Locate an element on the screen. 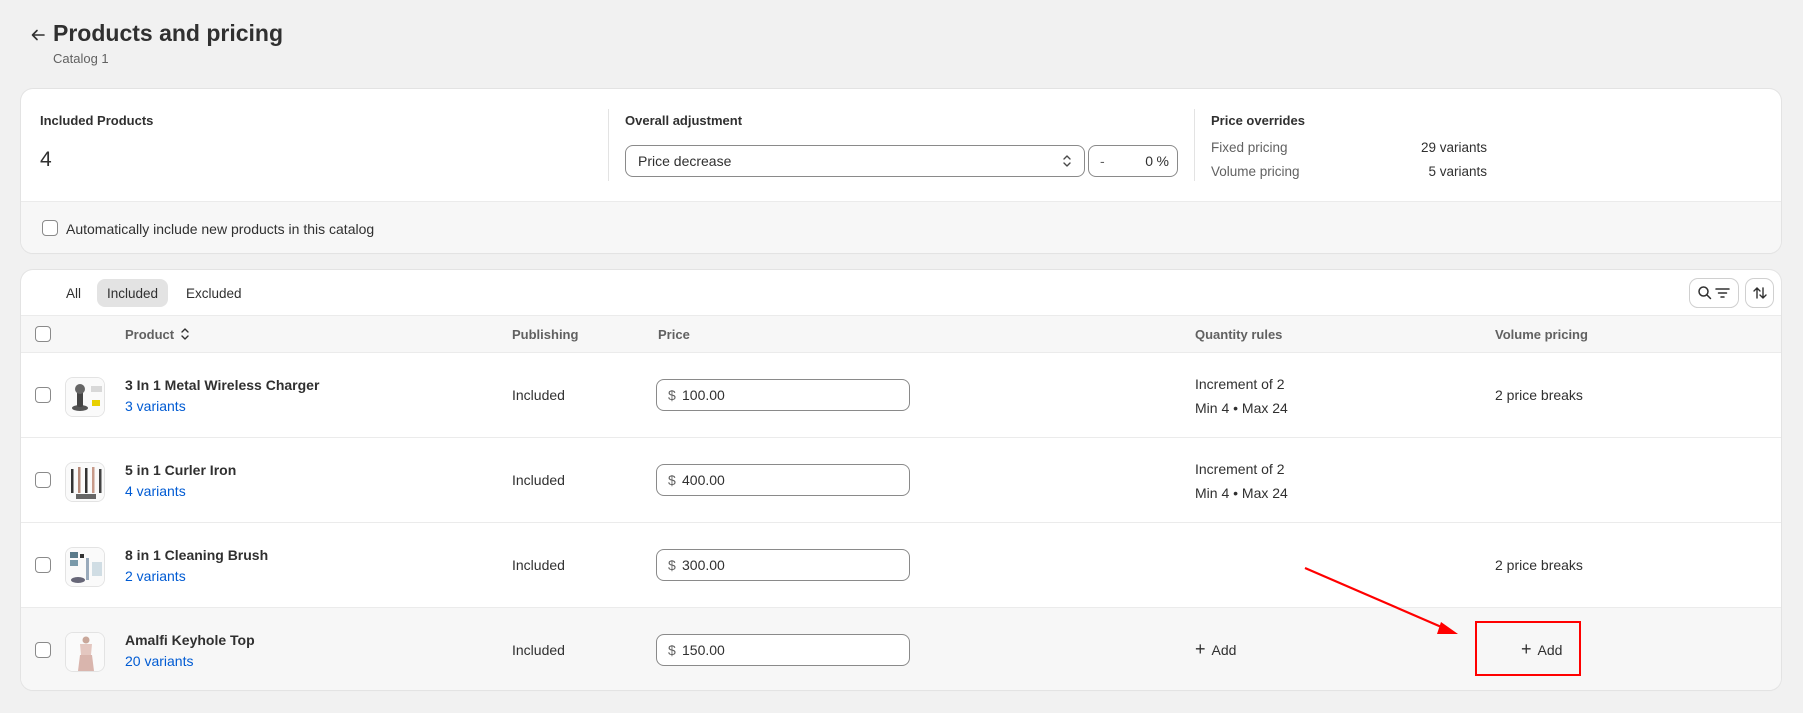 The height and width of the screenshot is (713, 1803). price-overrides-title: Price overrides is located at coordinates (1258, 120).